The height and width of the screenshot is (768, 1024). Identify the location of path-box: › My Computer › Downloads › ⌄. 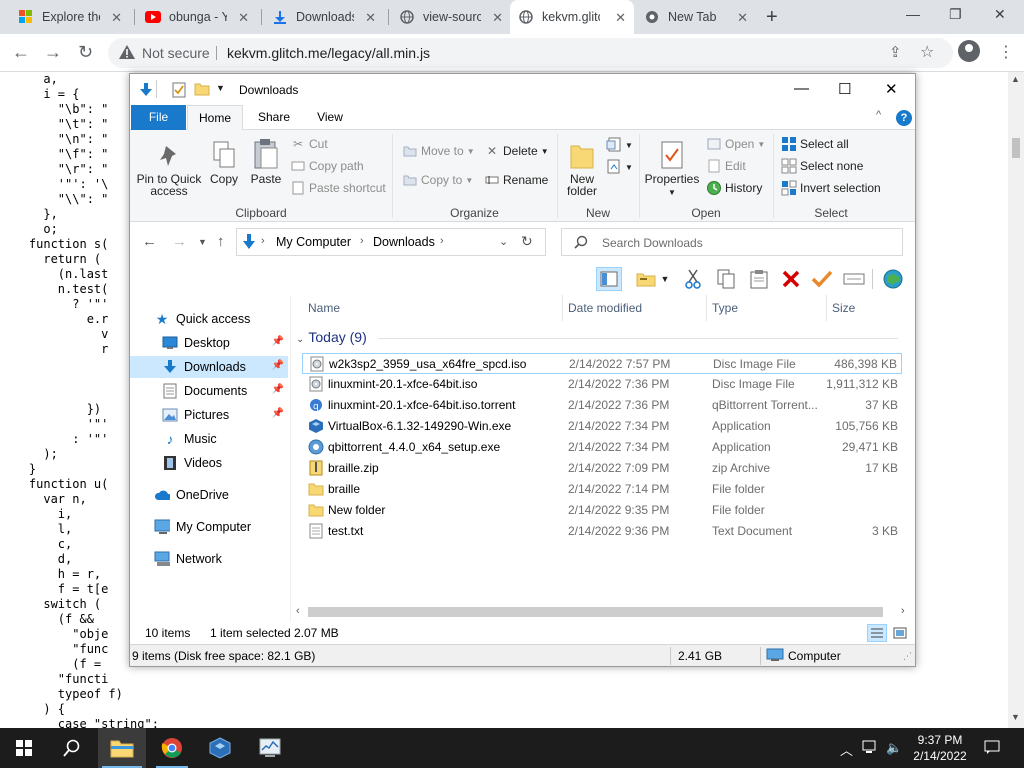
(391, 242).